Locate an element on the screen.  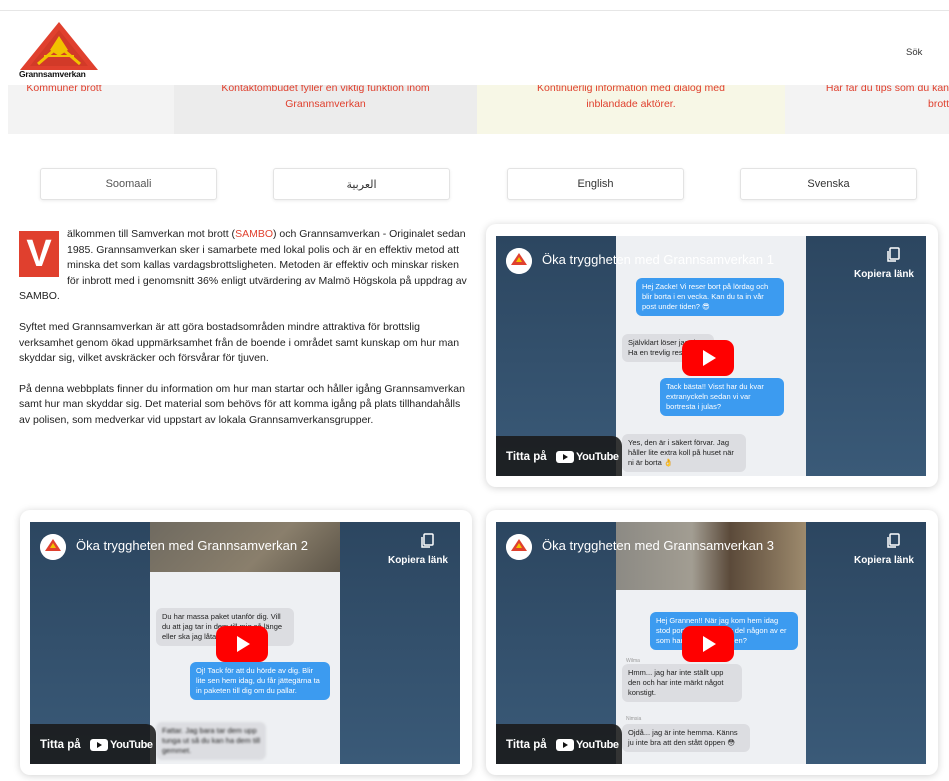
video-title: Öka tryggheten med Grannsamverkan 1 is located at coordinates (658, 259).